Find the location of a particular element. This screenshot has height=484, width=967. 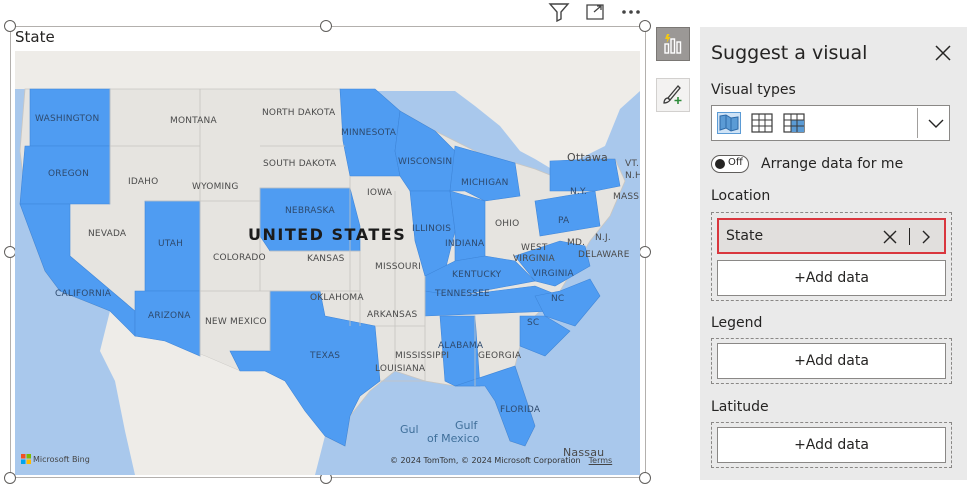

label-georgia: GEORGIA is located at coordinates (500, 356).